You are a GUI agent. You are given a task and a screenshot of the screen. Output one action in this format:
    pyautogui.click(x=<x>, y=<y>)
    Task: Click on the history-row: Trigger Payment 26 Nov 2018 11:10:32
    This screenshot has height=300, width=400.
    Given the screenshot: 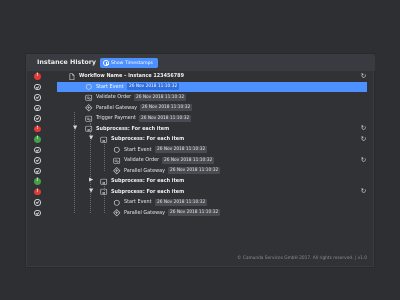 What is the action you would take?
    pyautogui.click(x=201, y=118)
    